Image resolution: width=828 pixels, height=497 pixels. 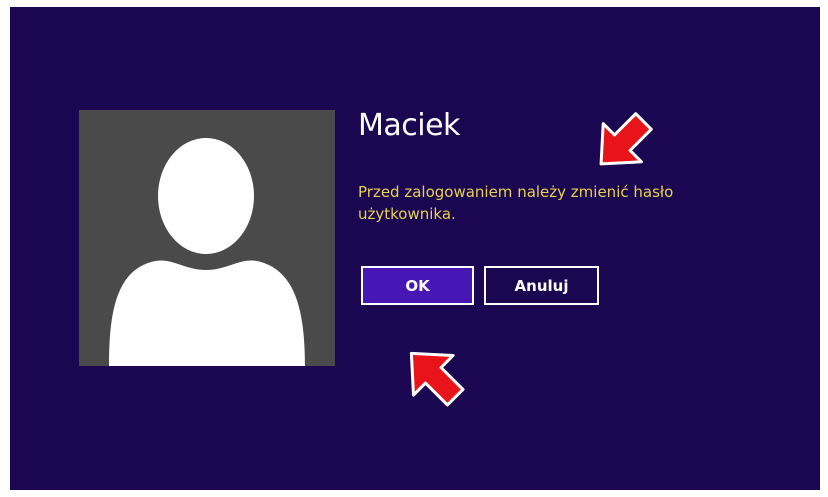 What do you see at coordinates (207, 252) in the screenshot?
I see `user-silhouette-icon` at bounding box center [207, 252].